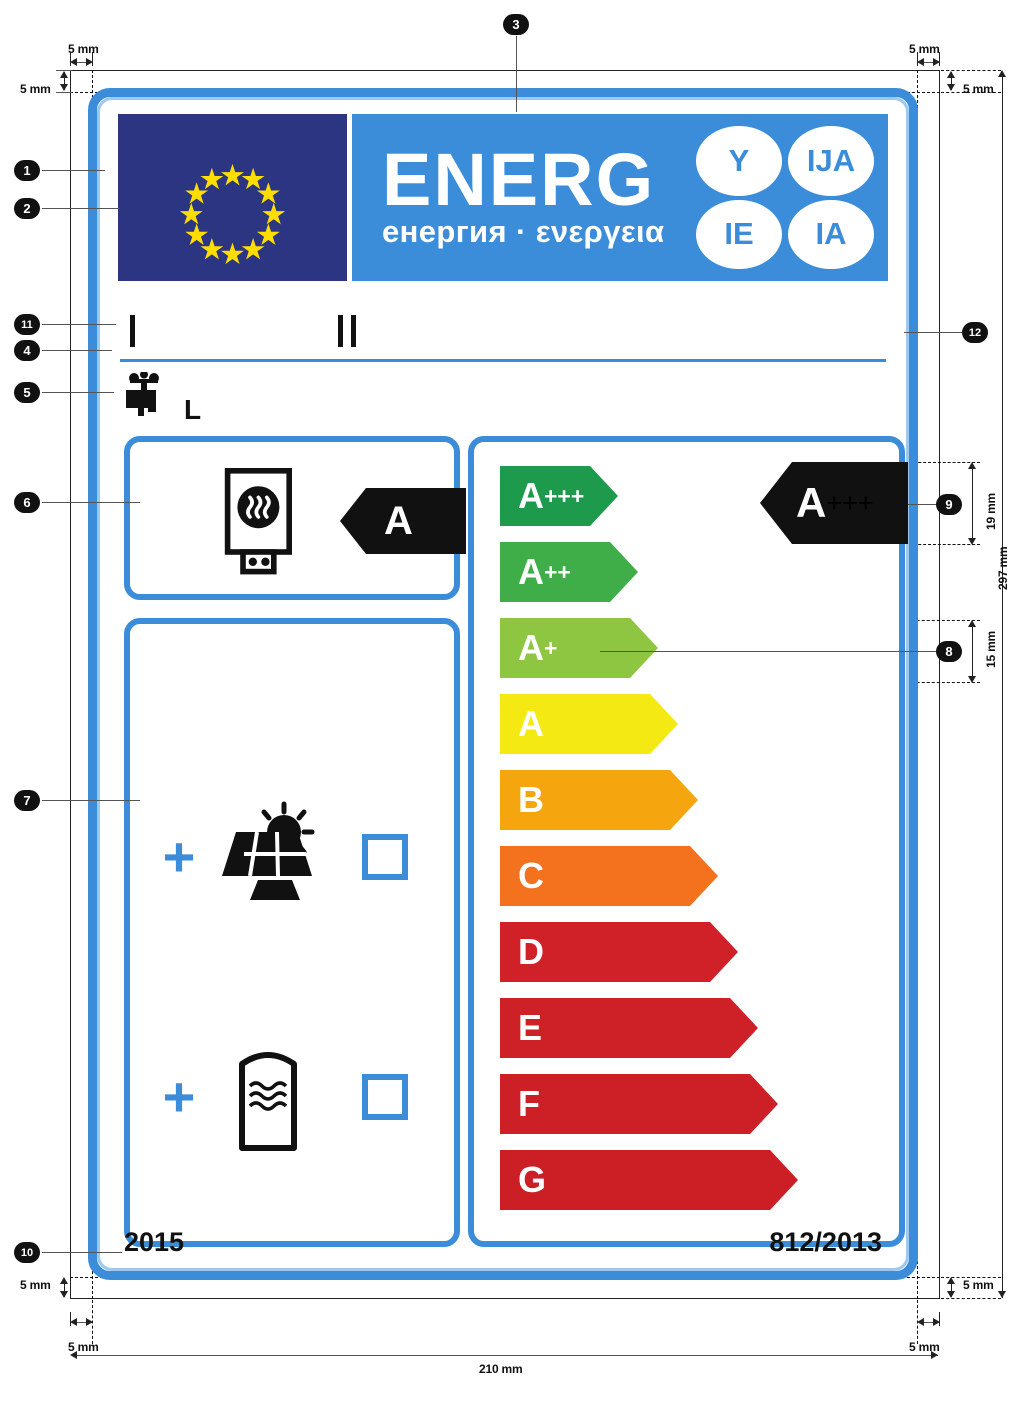 The width and height of the screenshot is (1024, 1414). What do you see at coordinates (27, 170) in the screenshot?
I see `callout-1: 1` at bounding box center [27, 170].